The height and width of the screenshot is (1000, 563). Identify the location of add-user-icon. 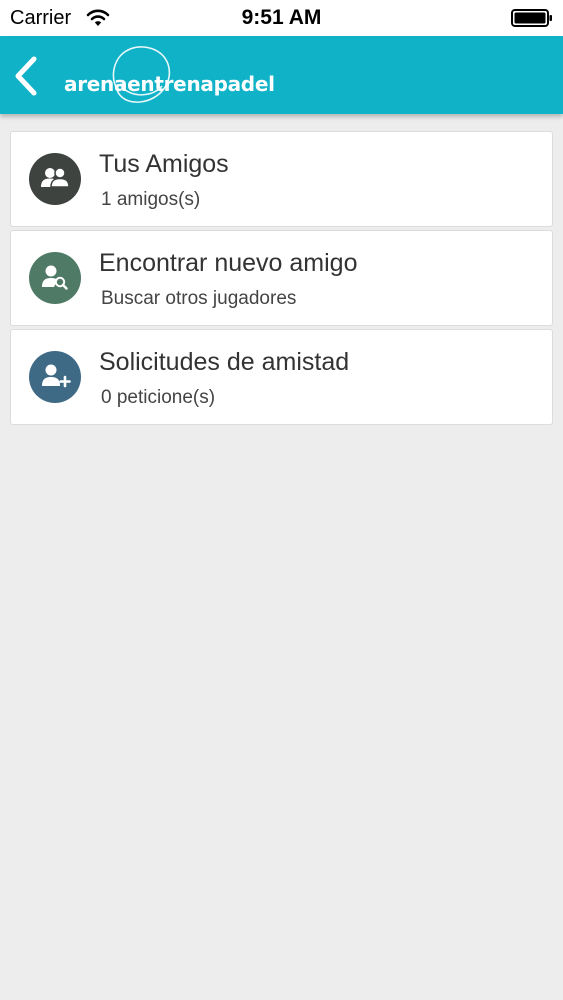
(56, 376).